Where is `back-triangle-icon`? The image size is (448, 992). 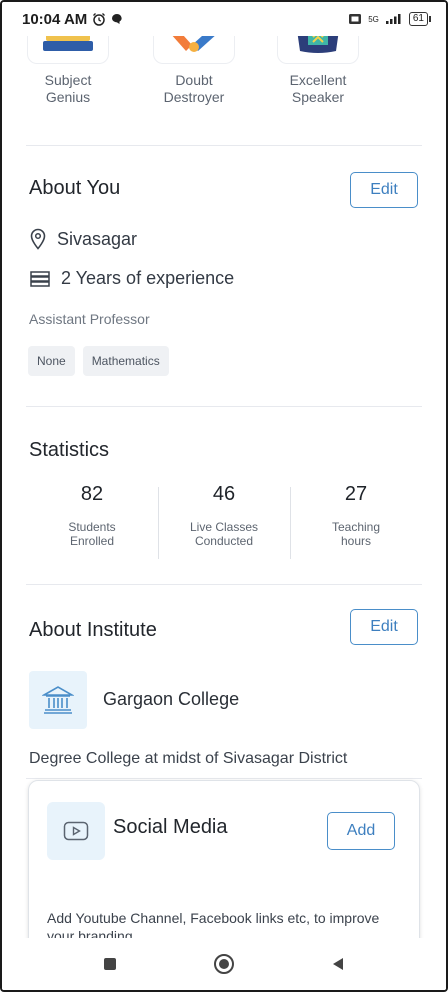 back-triangle-icon is located at coordinates (338, 964).